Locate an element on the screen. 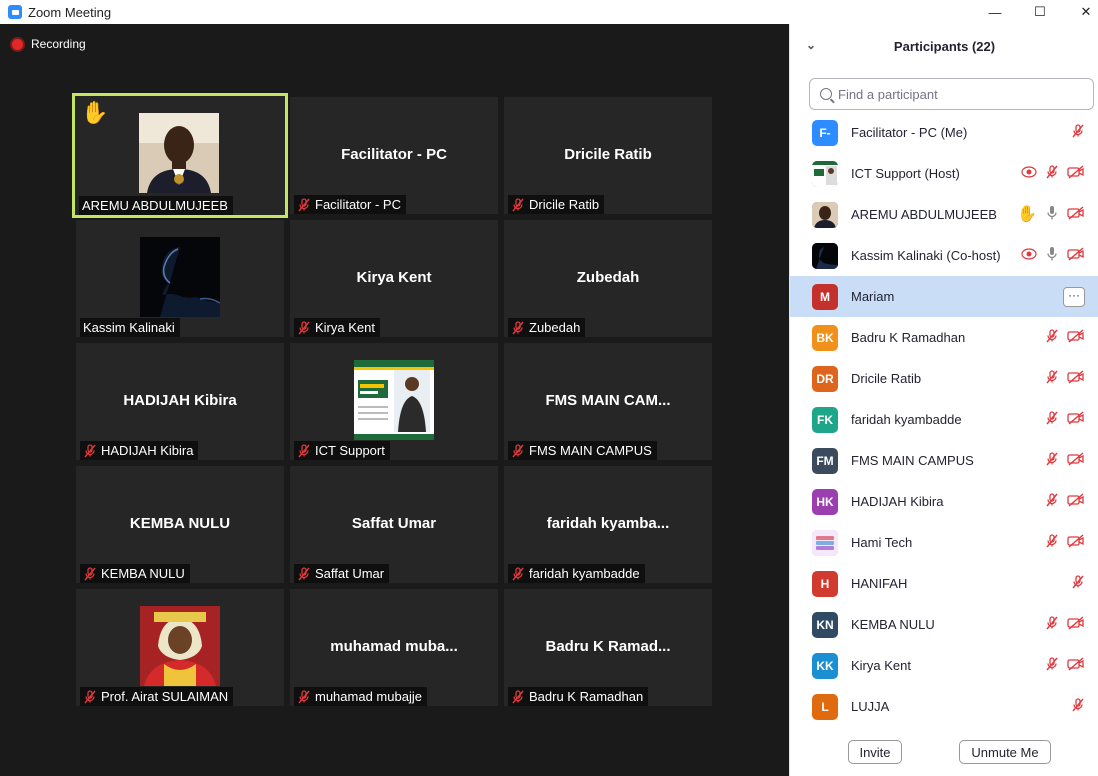  participant-avatar is located at coordinates (825, 215).